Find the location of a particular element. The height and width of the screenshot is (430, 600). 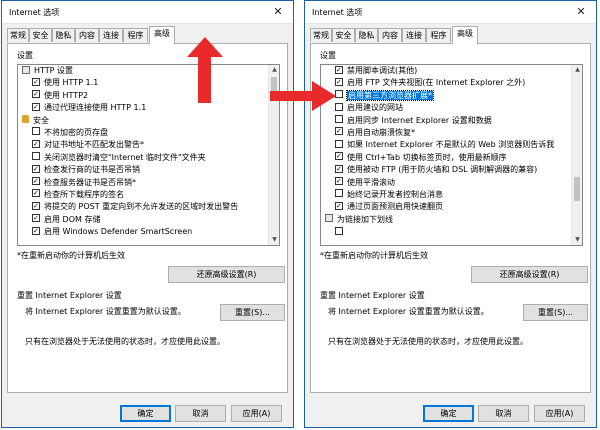

list-item: 检查服务器证书是否吊销* is located at coordinates (142, 183).